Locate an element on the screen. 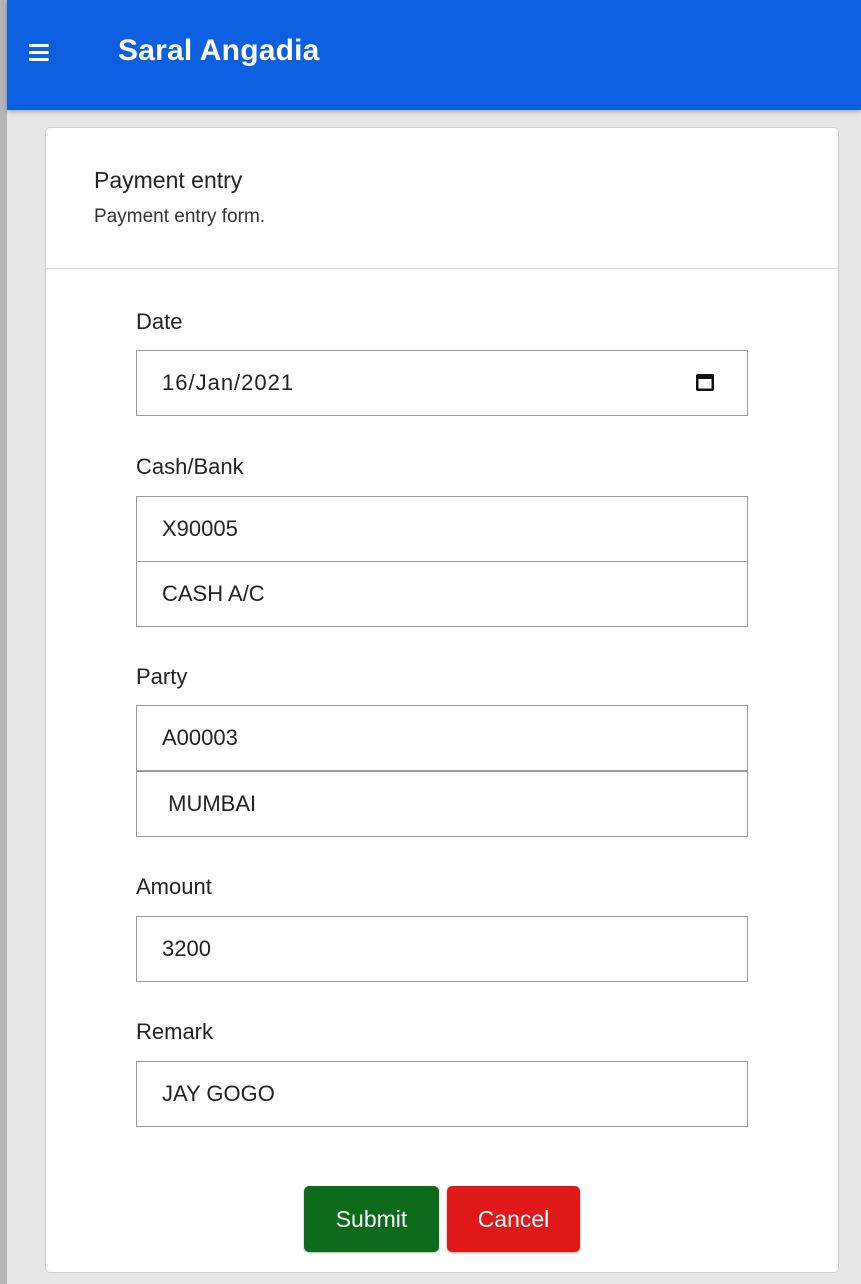 The width and height of the screenshot is (861, 1284). submit-button: Submit is located at coordinates (371, 1219).